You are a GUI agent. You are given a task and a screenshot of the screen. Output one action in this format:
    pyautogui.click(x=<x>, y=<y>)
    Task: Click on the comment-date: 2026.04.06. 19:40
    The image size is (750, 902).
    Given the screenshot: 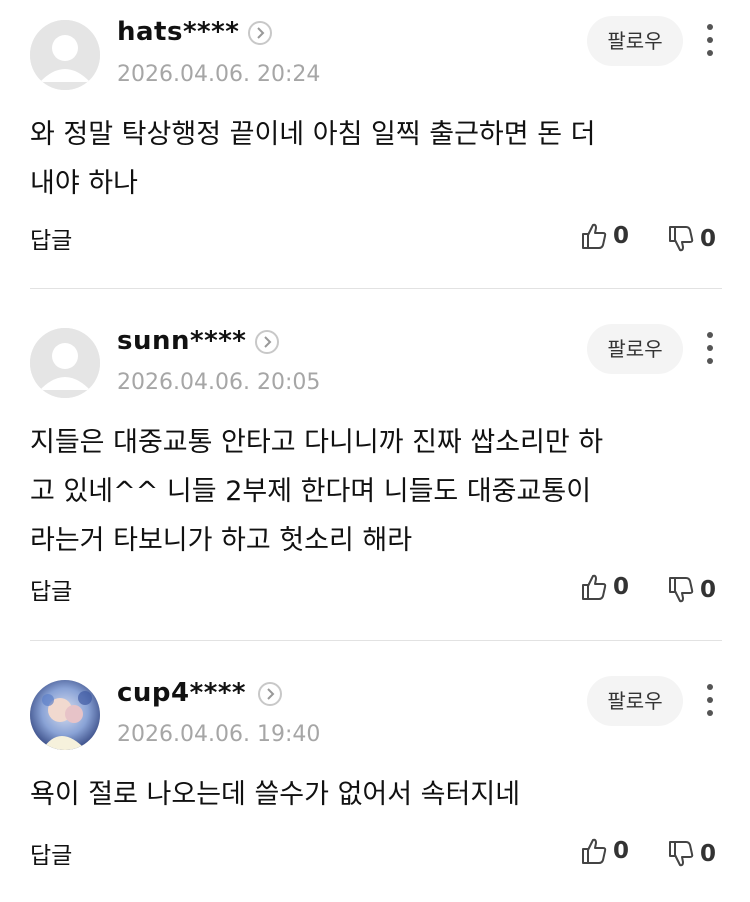 What is the action you would take?
    pyautogui.click(x=219, y=734)
    